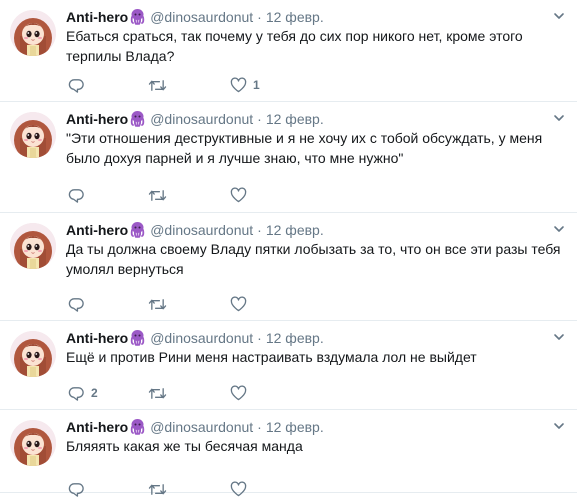 The height and width of the screenshot is (498, 577). Describe the element at coordinates (94, 393) in the screenshot. I see `reply-count: 2` at that location.